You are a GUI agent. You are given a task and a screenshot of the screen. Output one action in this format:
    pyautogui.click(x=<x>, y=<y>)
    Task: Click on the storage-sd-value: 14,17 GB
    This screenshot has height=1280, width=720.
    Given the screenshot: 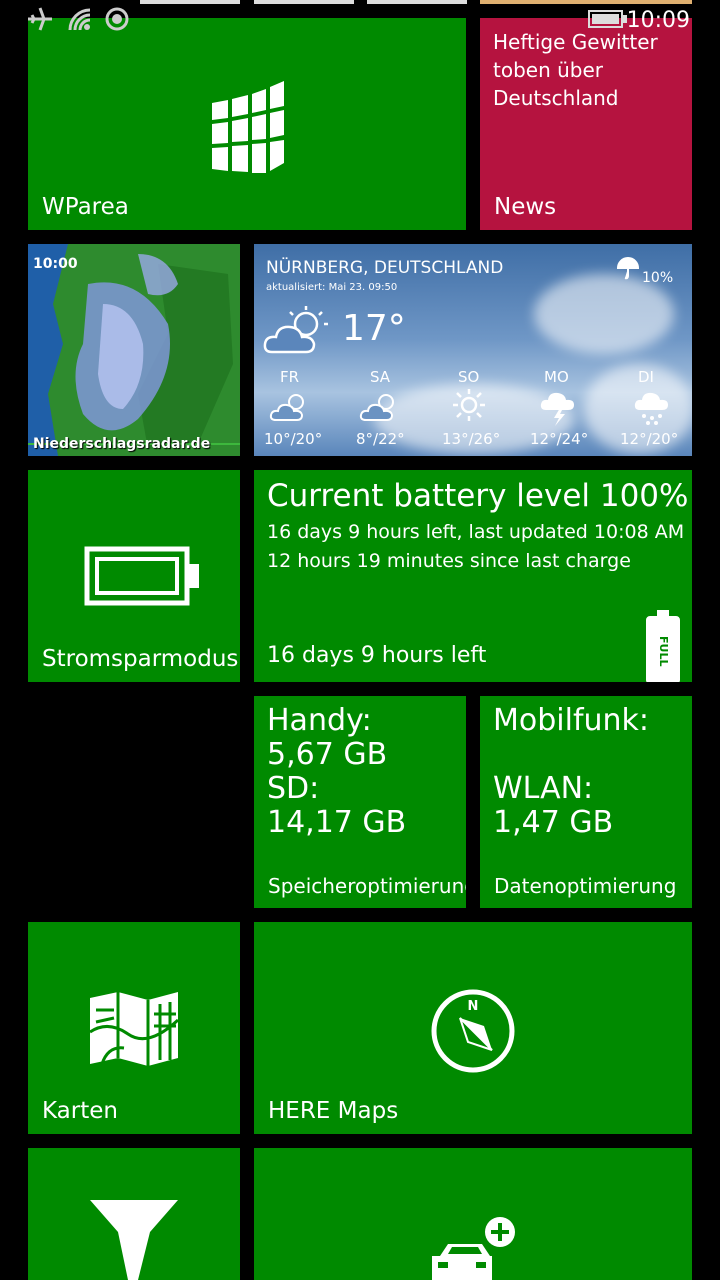 What is the action you would take?
    pyautogui.click(x=337, y=822)
    